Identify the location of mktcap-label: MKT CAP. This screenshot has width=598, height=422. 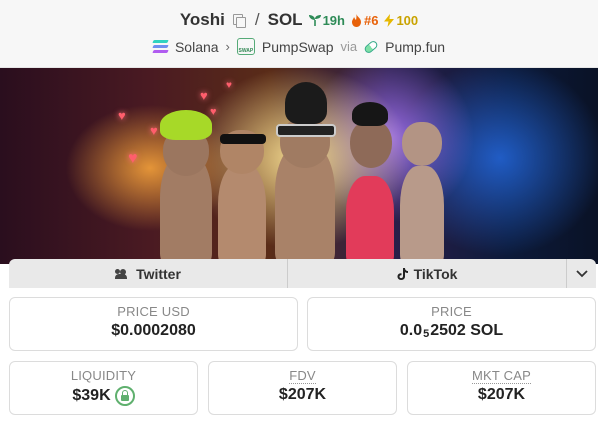
(501, 376).